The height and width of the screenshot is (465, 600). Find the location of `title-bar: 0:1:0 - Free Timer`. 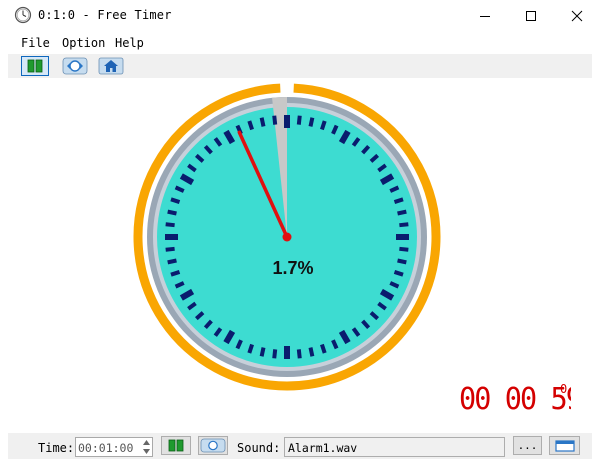

title-bar: 0:1:0 - Free Timer is located at coordinates (300, 15).